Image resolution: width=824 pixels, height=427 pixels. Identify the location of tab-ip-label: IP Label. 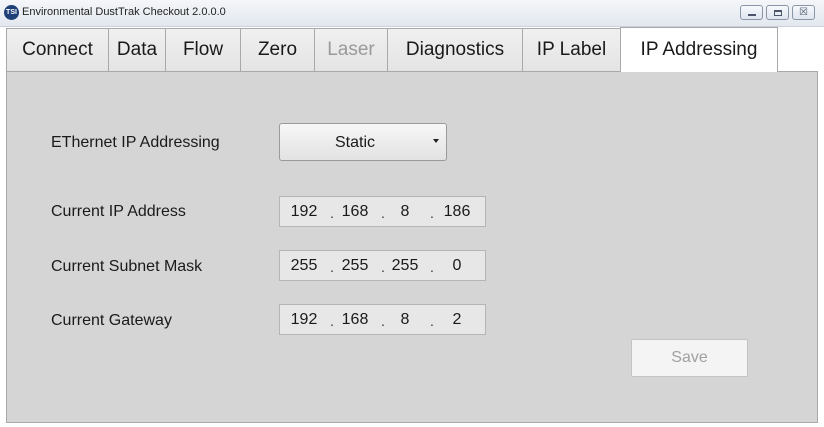
(571, 49).